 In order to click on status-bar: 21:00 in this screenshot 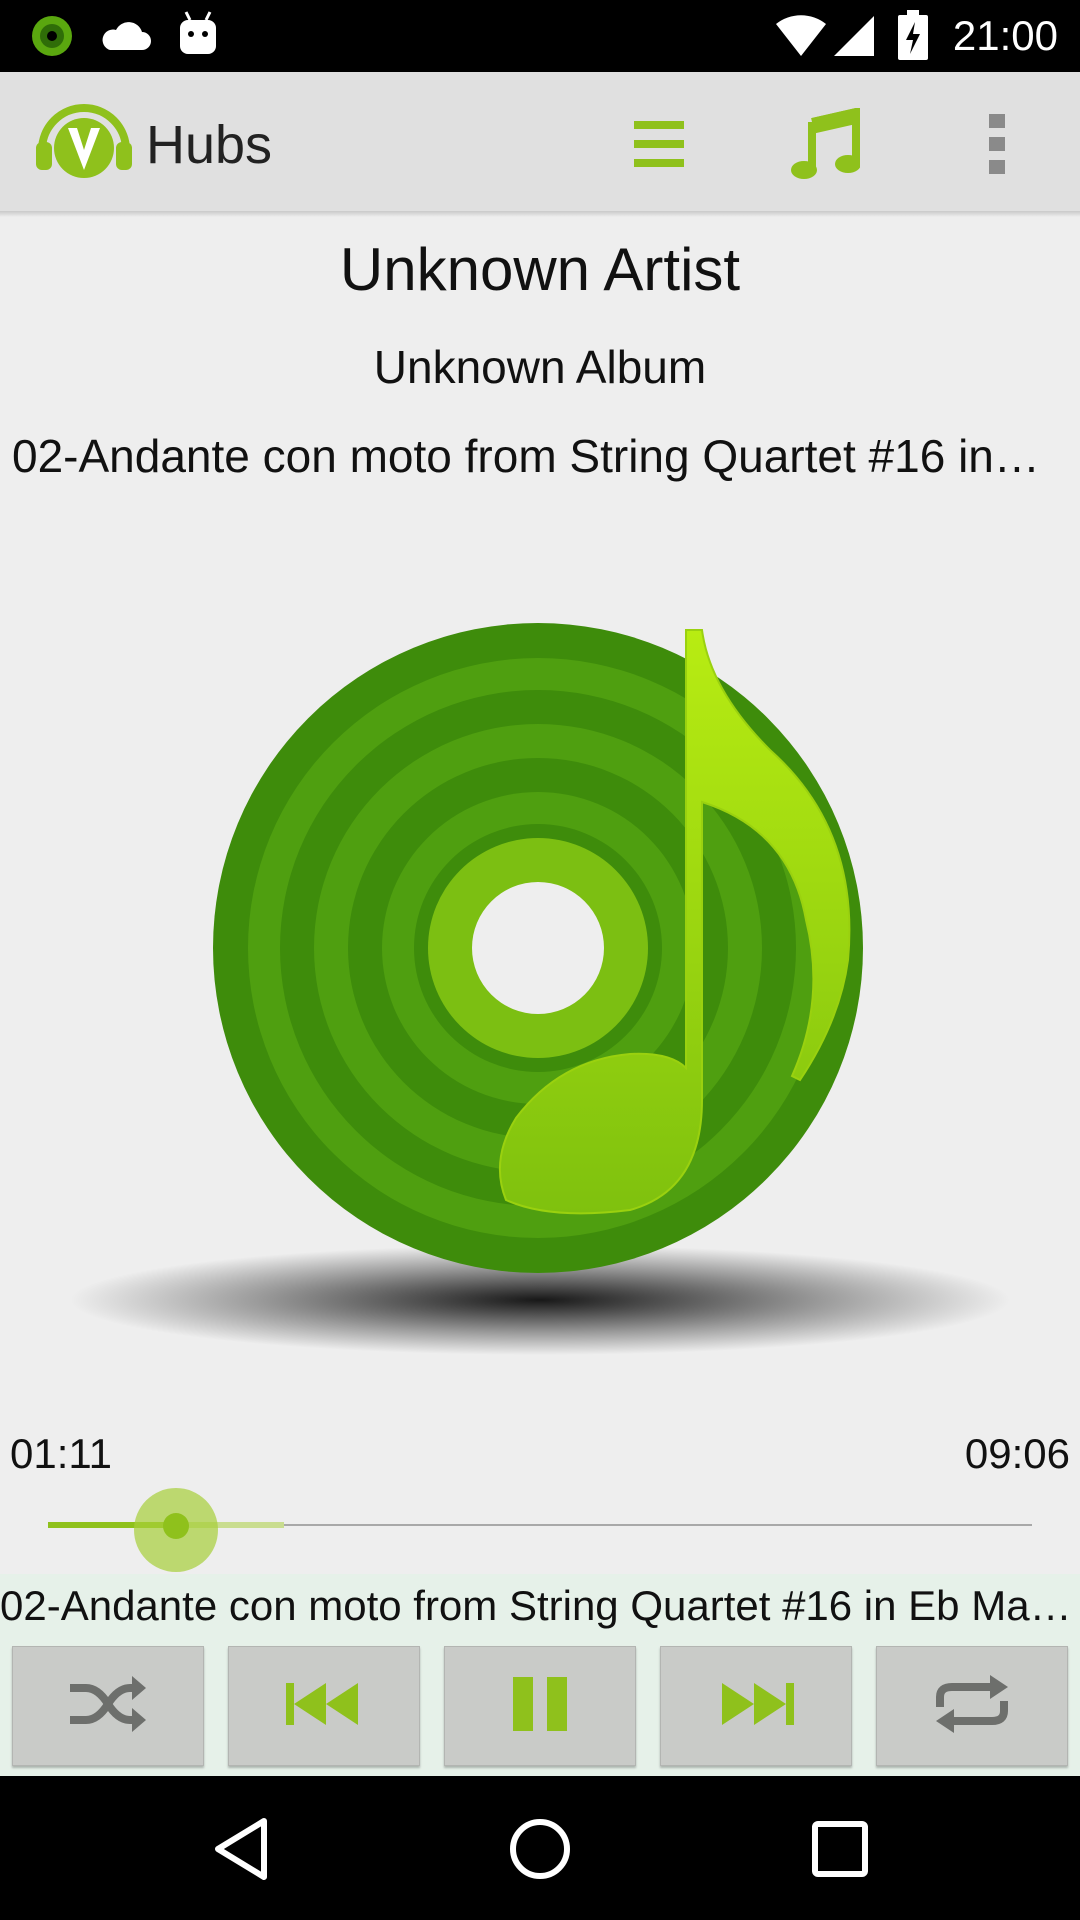, I will do `click(540, 36)`.